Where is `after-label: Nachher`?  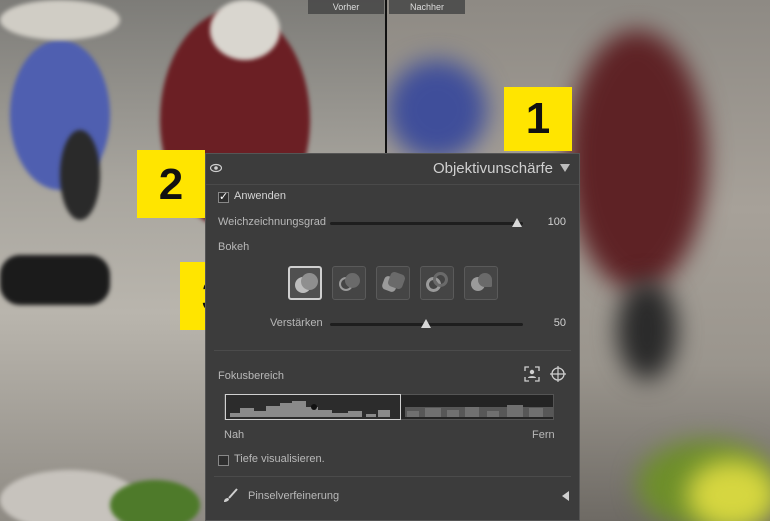 after-label: Nachher is located at coordinates (427, 7).